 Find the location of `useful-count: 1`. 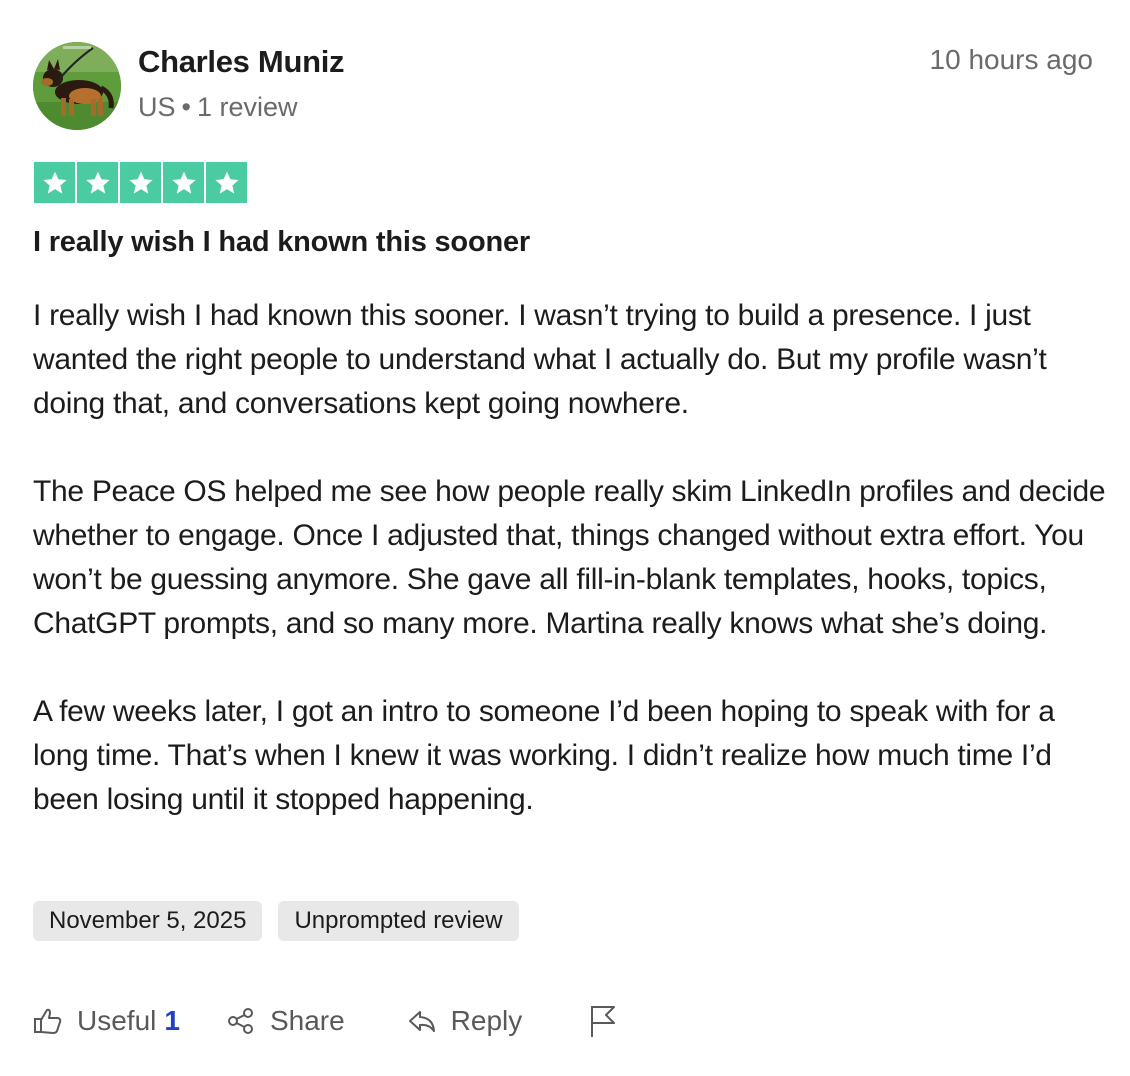

useful-count: 1 is located at coordinates (172, 1020).